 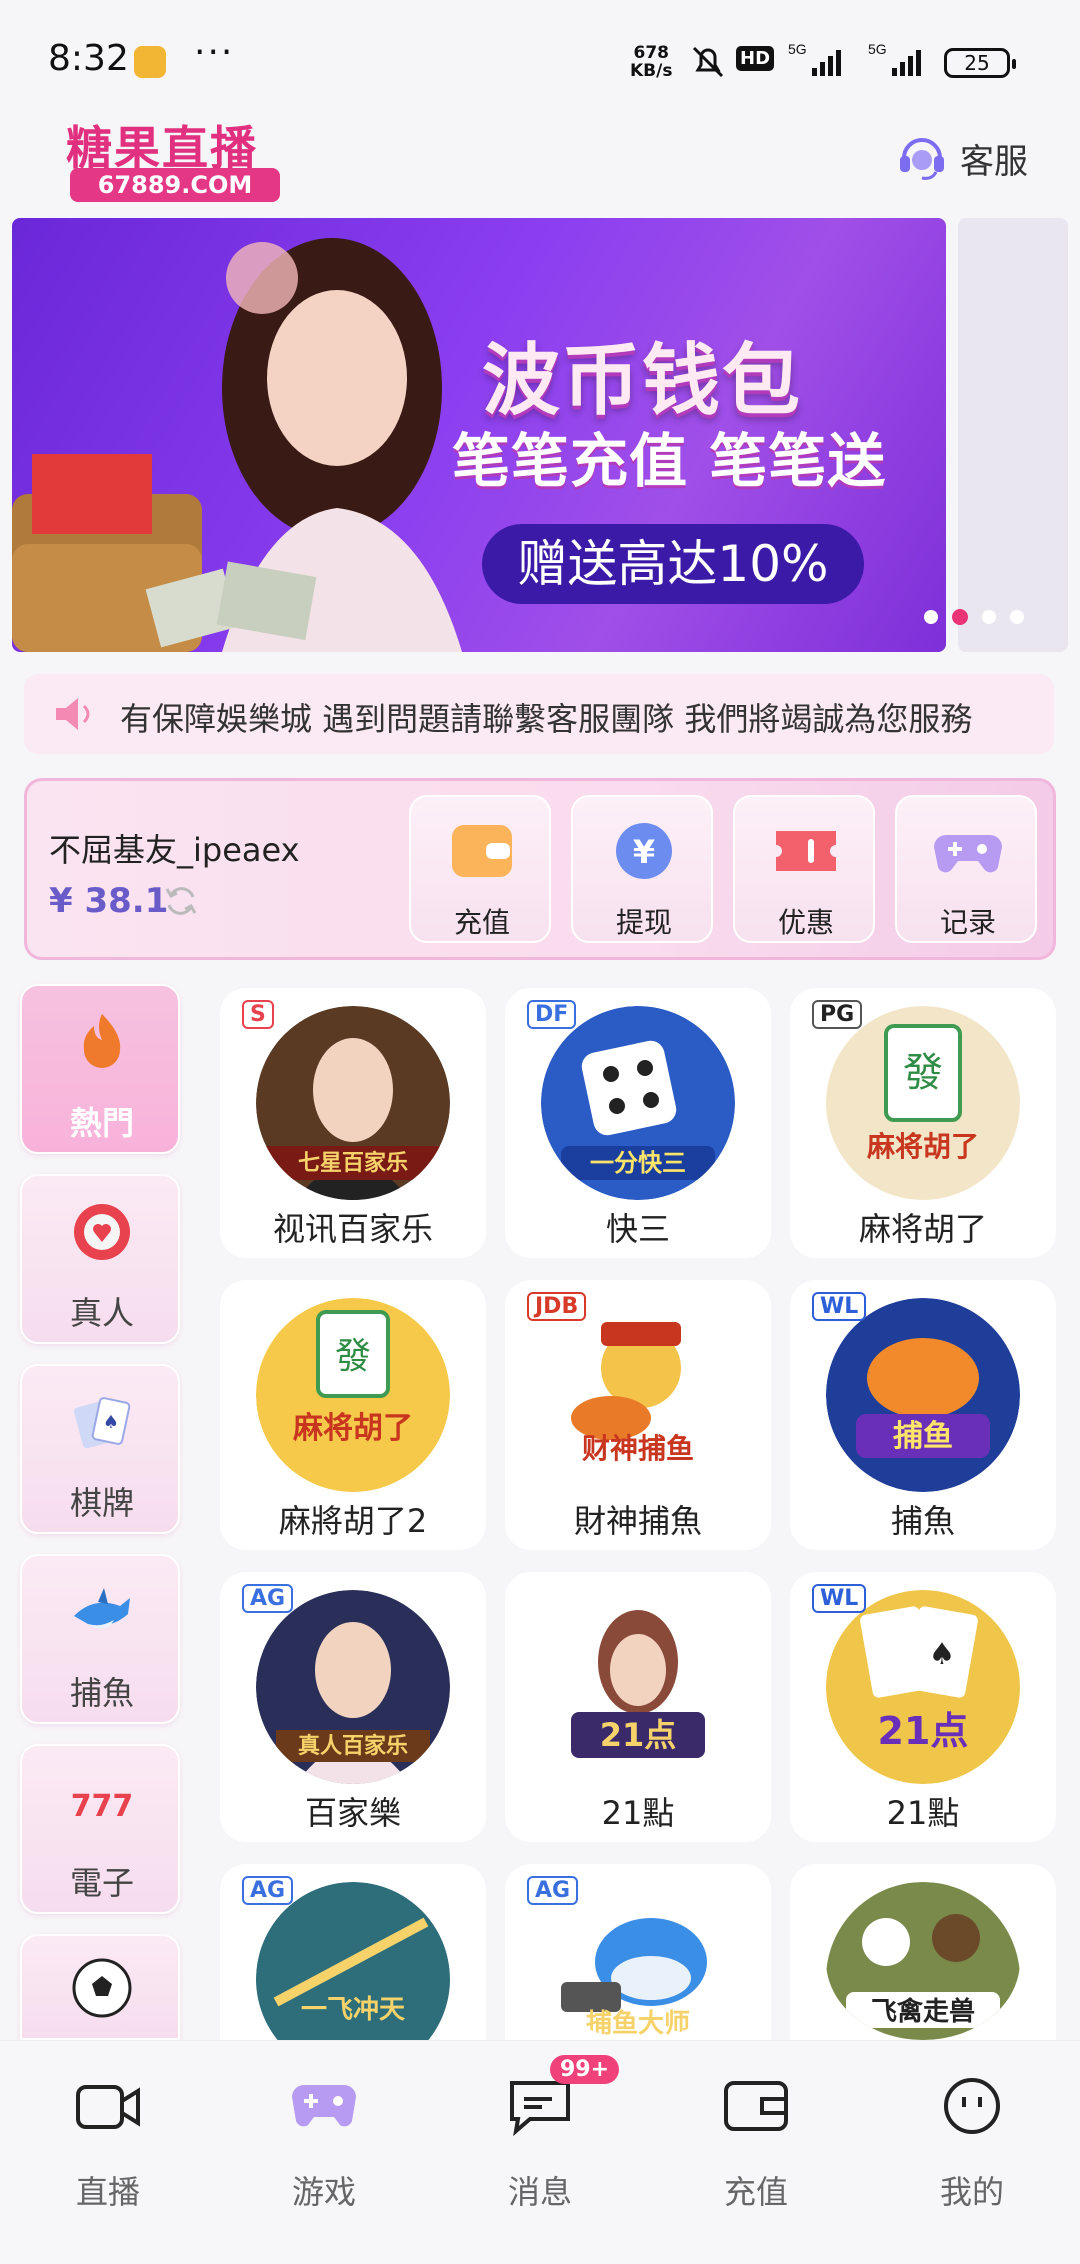 What do you see at coordinates (181, 901) in the screenshot?
I see `refresh-icon` at bounding box center [181, 901].